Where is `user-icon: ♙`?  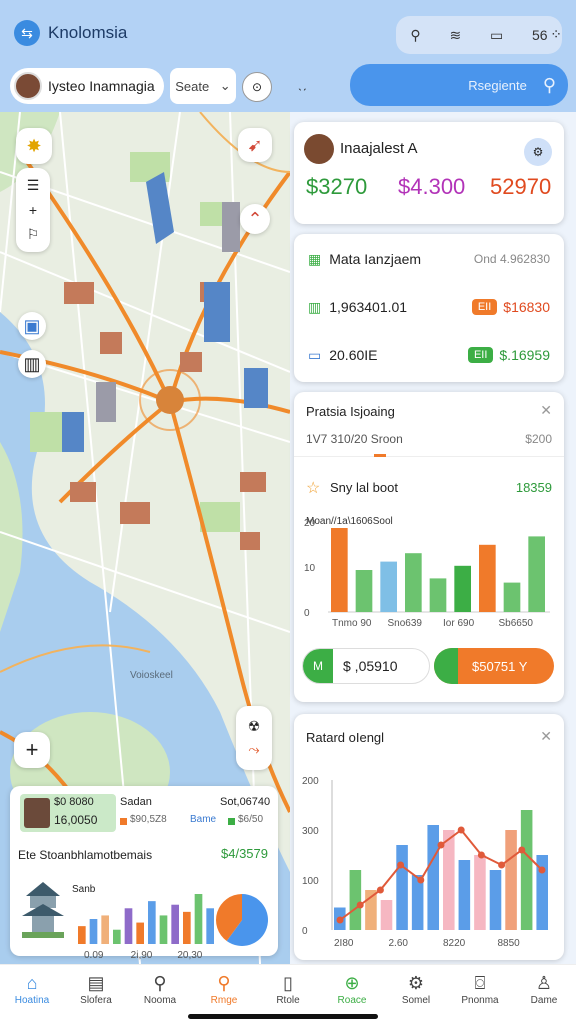
user-icon: ♙ is located at coordinates (544, 983).